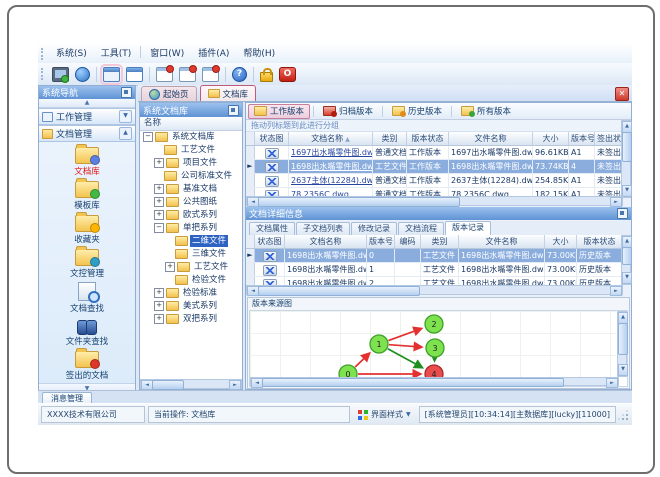  What do you see at coordinates (116, 54) in the screenshot?
I see `menu-item: 工具(T)` at bounding box center [116, 54].